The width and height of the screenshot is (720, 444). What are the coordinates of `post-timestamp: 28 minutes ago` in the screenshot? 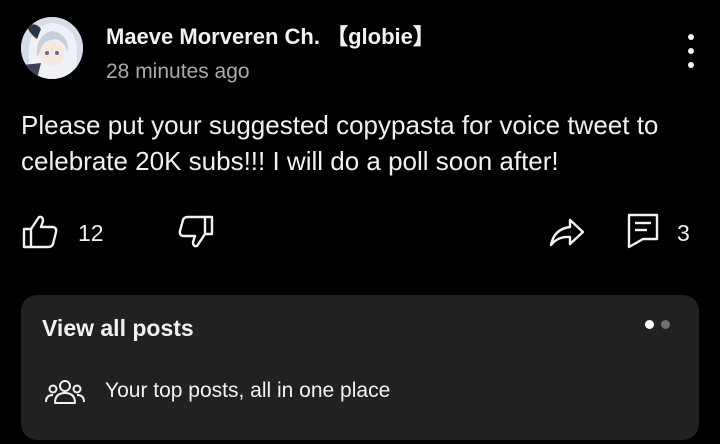 It's located at (178, 71).